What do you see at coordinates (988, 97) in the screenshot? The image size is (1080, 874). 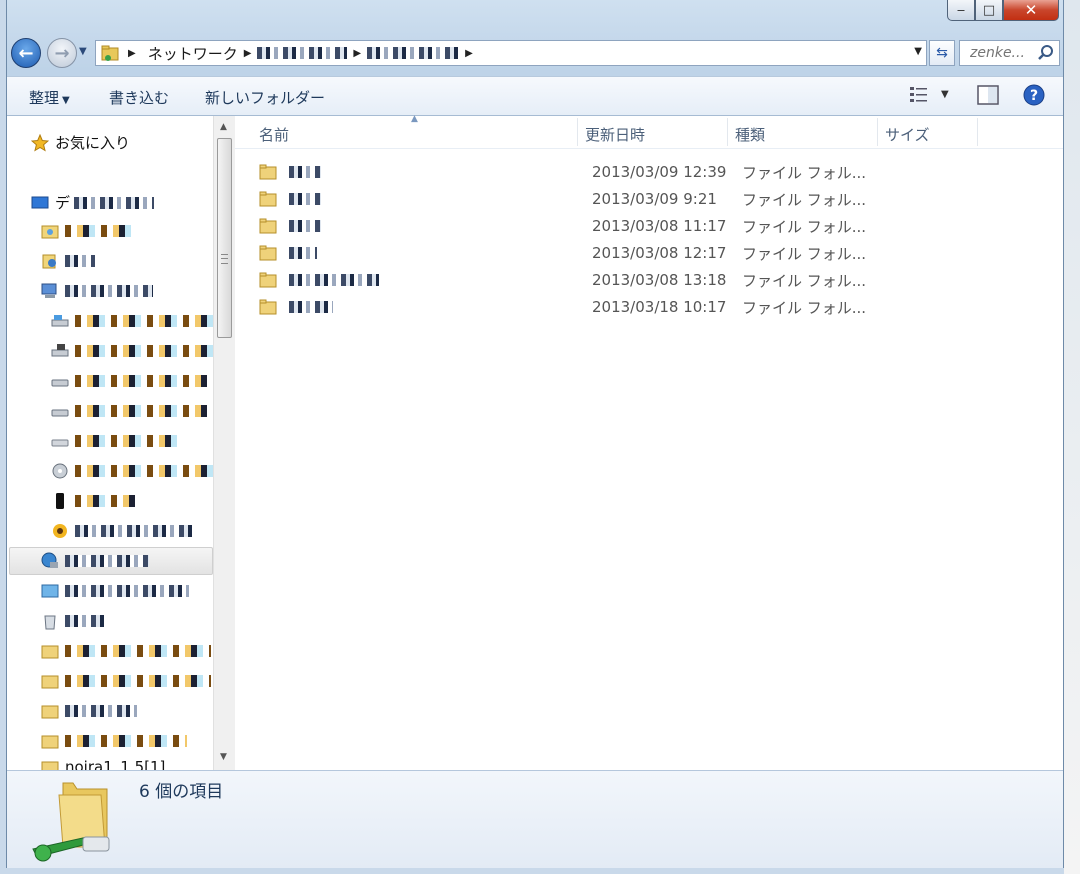 I see `preview-pane-button` at bounding box center [988, 97].